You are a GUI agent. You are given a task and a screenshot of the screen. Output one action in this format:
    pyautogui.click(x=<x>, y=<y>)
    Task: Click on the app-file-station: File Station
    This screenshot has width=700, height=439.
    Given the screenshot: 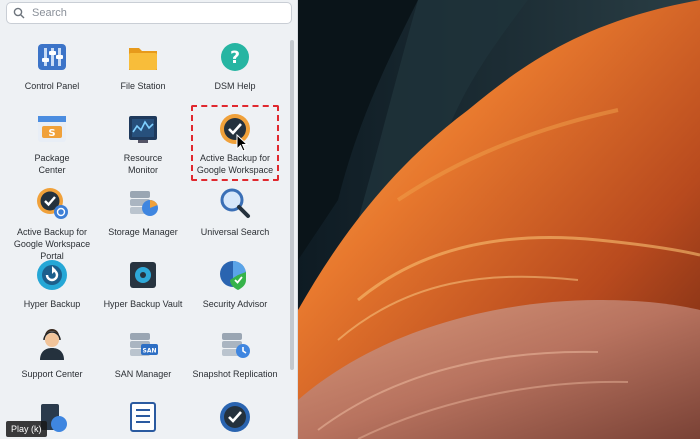 What is the action you would take?
    pyautogui.click(x=143, y=66)
    